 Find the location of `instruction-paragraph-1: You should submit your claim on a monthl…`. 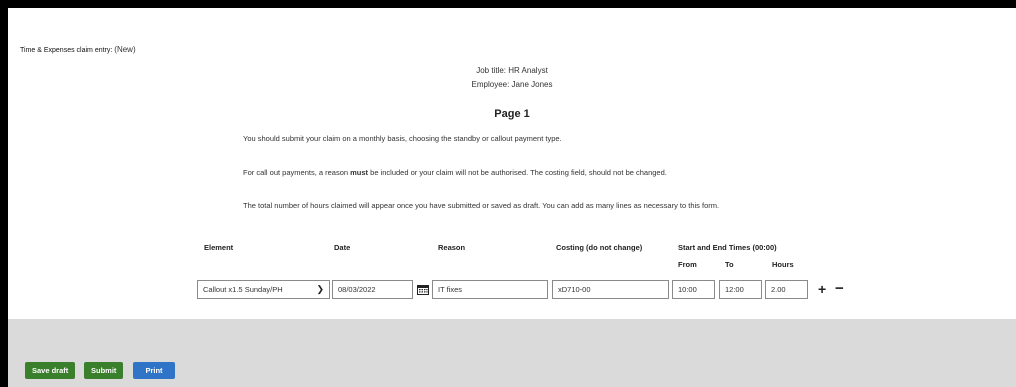

instruction-paragraph-1: You should submit your claim on a monthl… is located at coordinates (402, 138).